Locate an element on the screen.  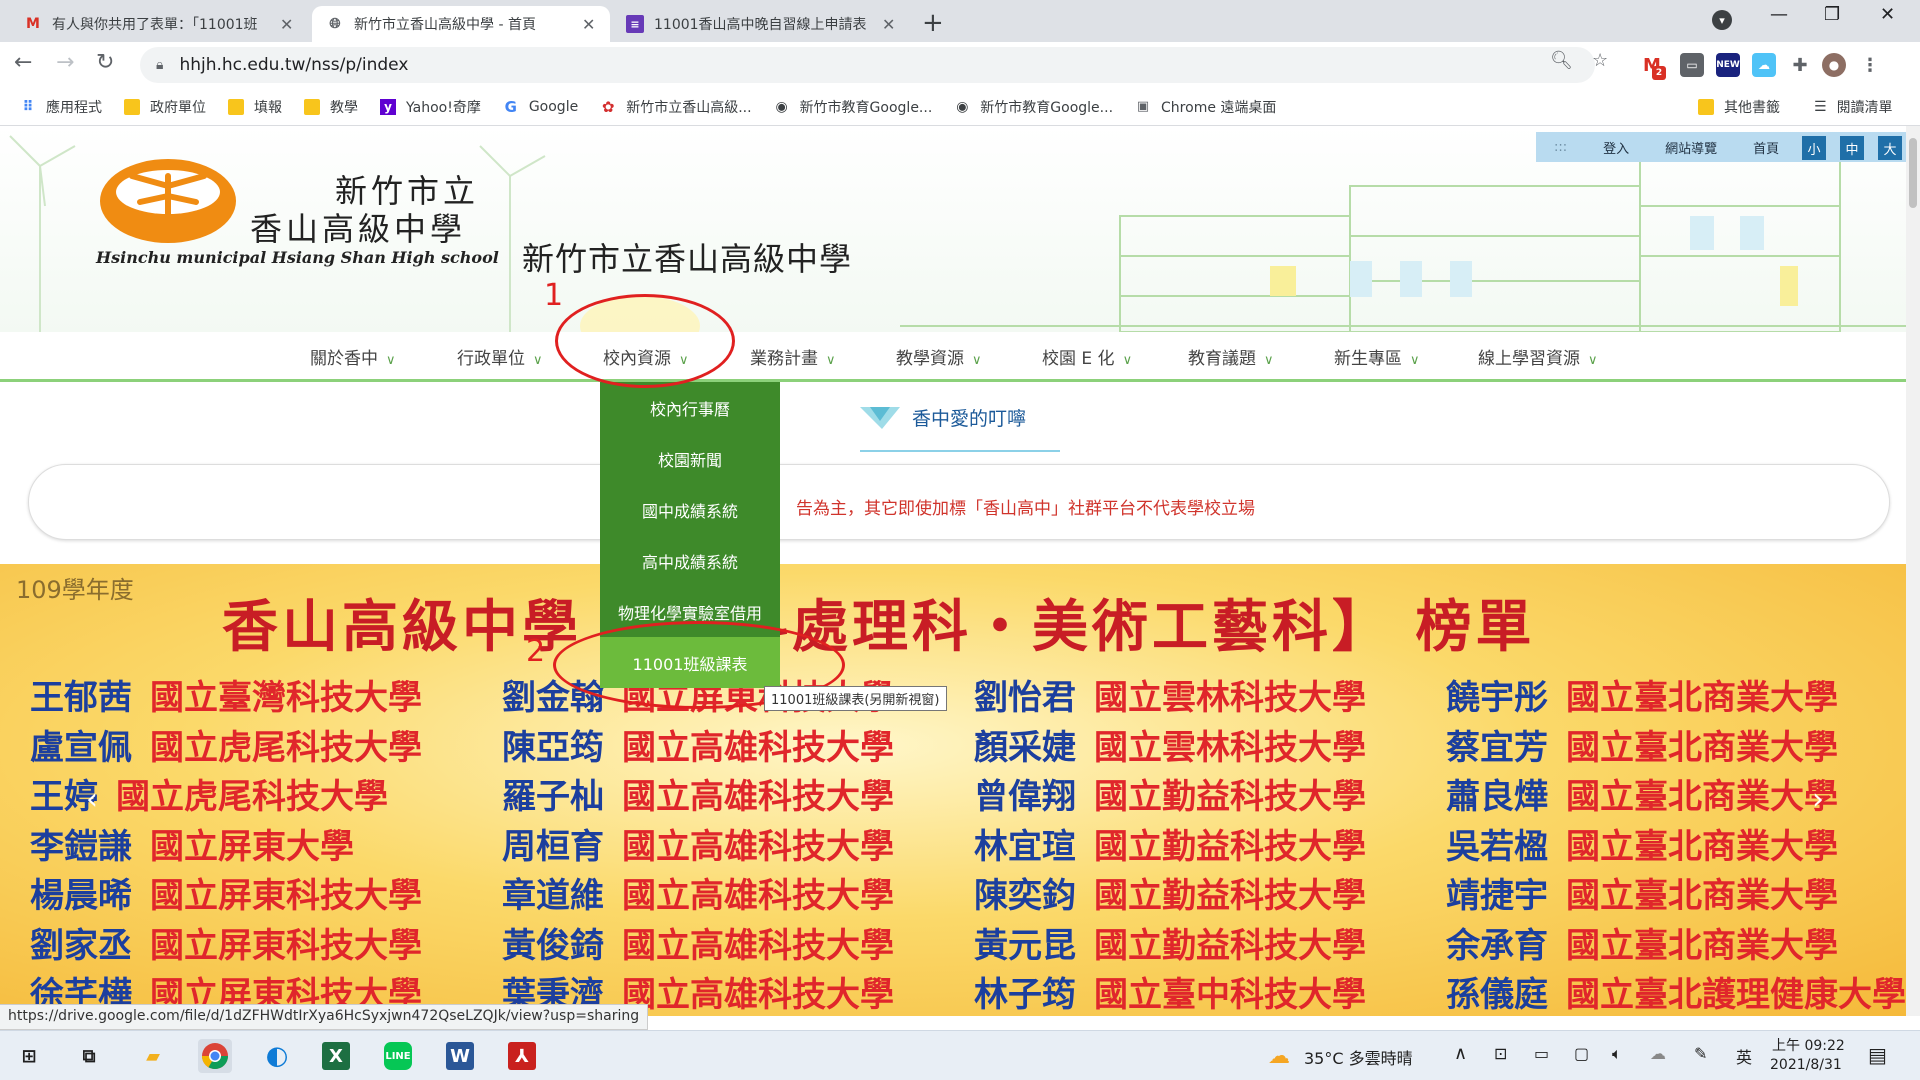
nav-freshmen: 新生專區 ∨ is located at coordinates (1377, 356).